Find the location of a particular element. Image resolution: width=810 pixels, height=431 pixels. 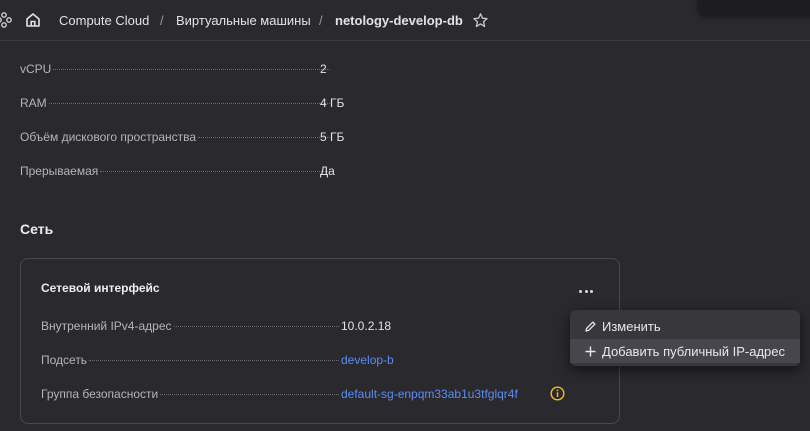

menu-item-add-public-ip: Добавить публичный IP-адрес is located at coordinates (685, 351).